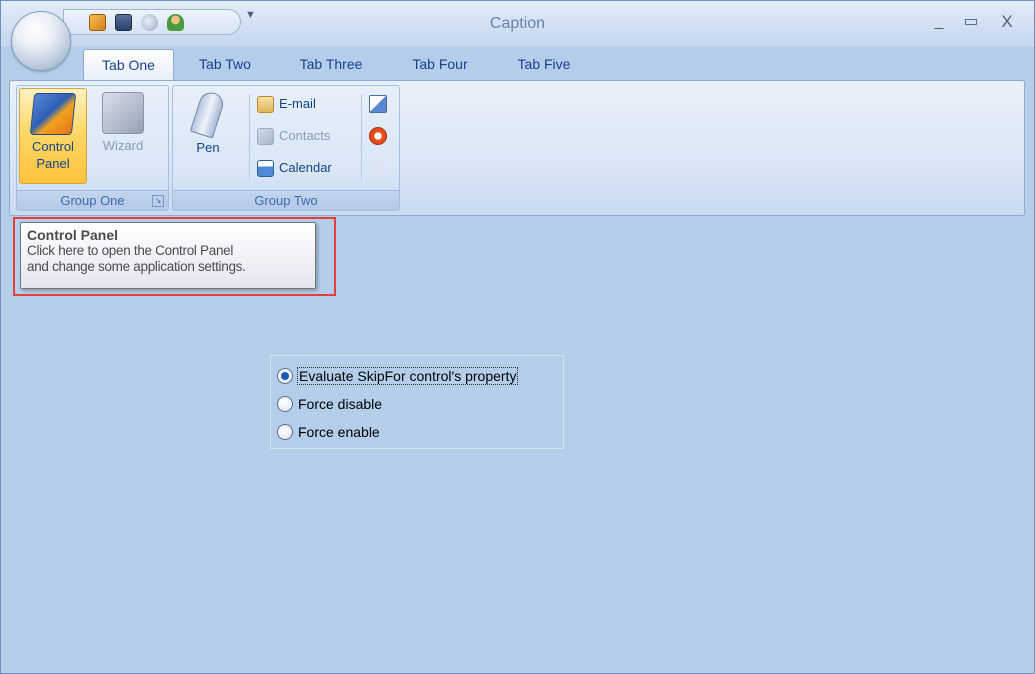 The width and height of the screenshot is (1035, 674). What do you see at coordinates (378, 168) in the screenshot?
I see `star-icon` at bounding box center [378, 168].